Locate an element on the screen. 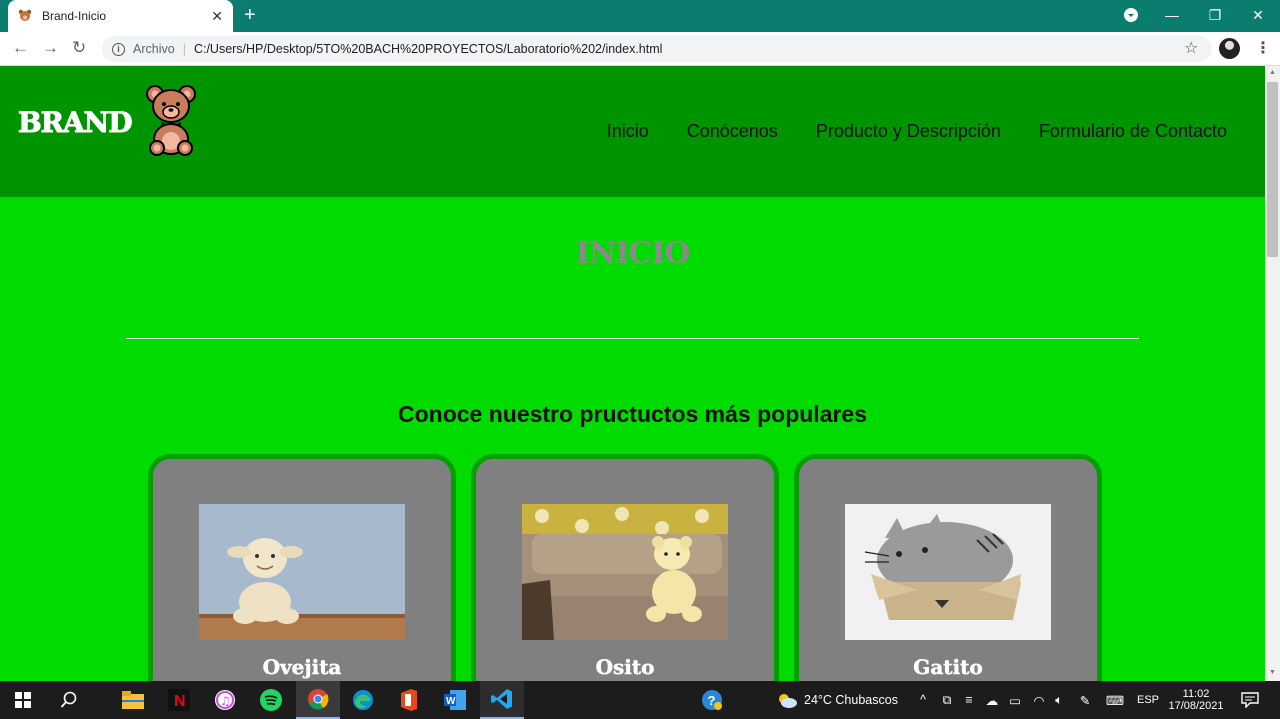  word-icon: W is located at coordinates (455, 700).